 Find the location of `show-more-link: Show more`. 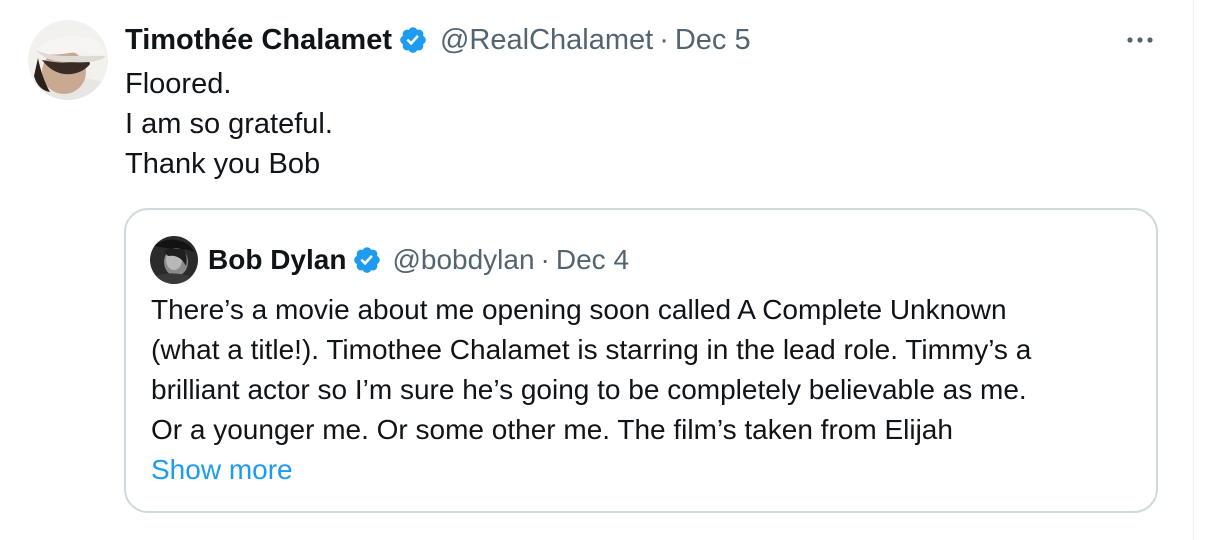

show-more-link: Show more is located at coordinates (222, 470).